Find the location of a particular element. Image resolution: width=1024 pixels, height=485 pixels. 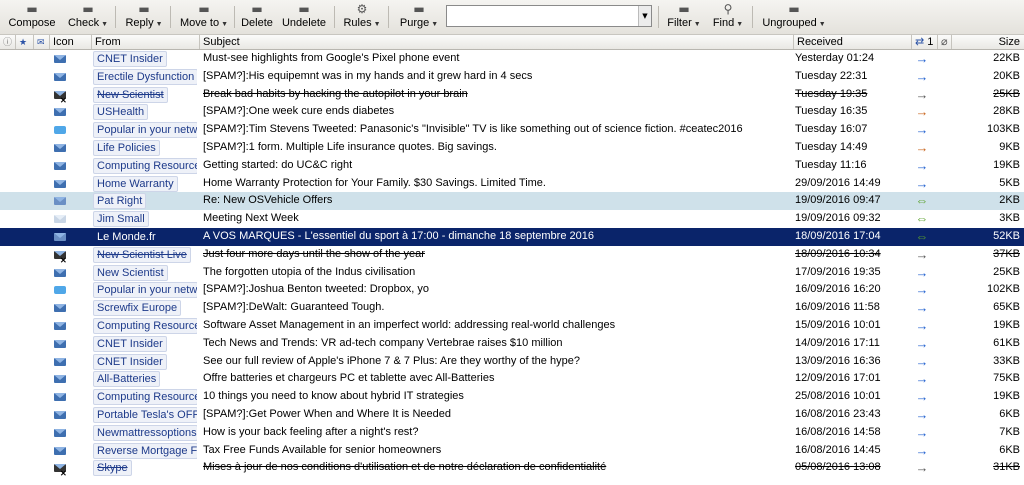

message-from: Home Warranty is located at coordinates (145, 184).